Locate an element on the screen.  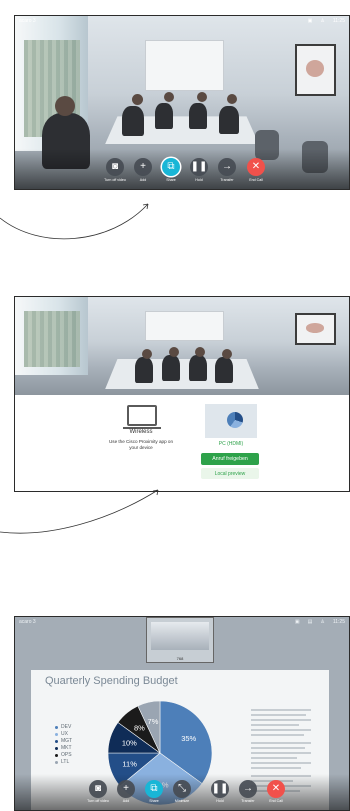
pie-label-ops: 8% is located at coordinates (139, 728).